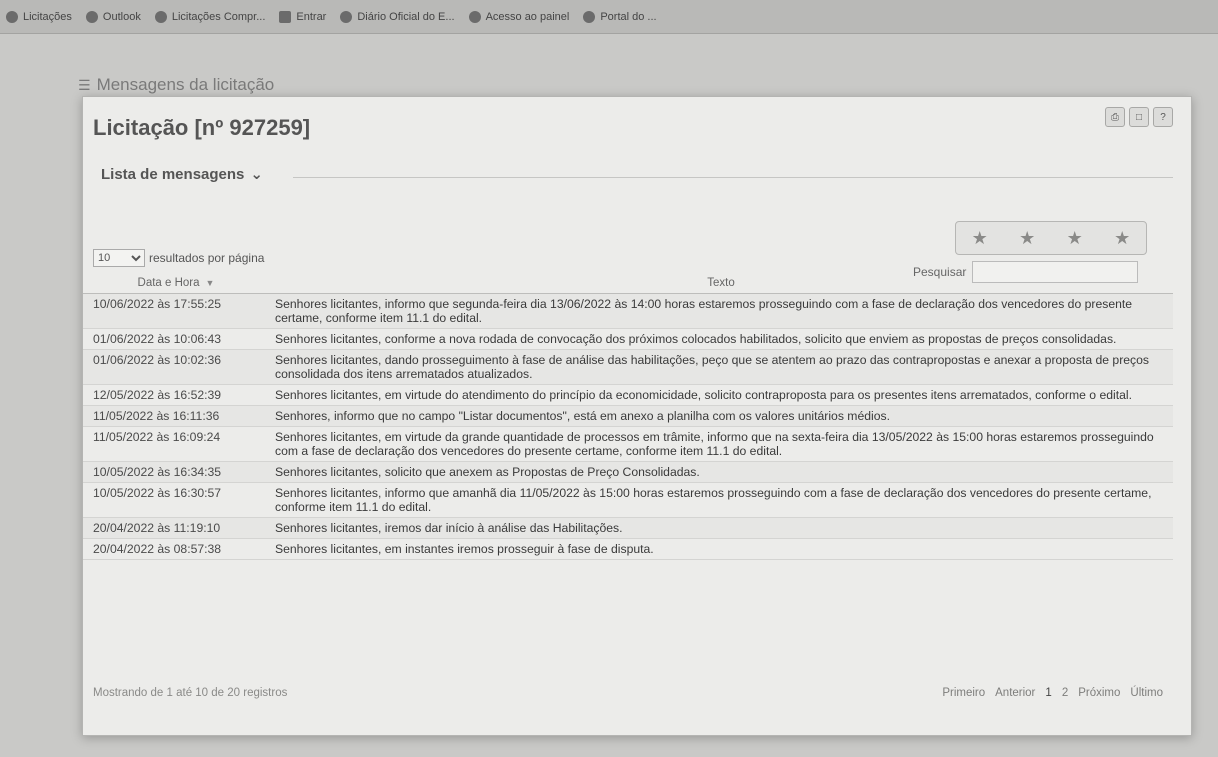 This screenshot has width=1218, height=757. What do you see at coordinates (176, 528) in the screenshot?
I see `message-date: 20/04/2022 às 11:19:10` at bounding box center [176, 528].